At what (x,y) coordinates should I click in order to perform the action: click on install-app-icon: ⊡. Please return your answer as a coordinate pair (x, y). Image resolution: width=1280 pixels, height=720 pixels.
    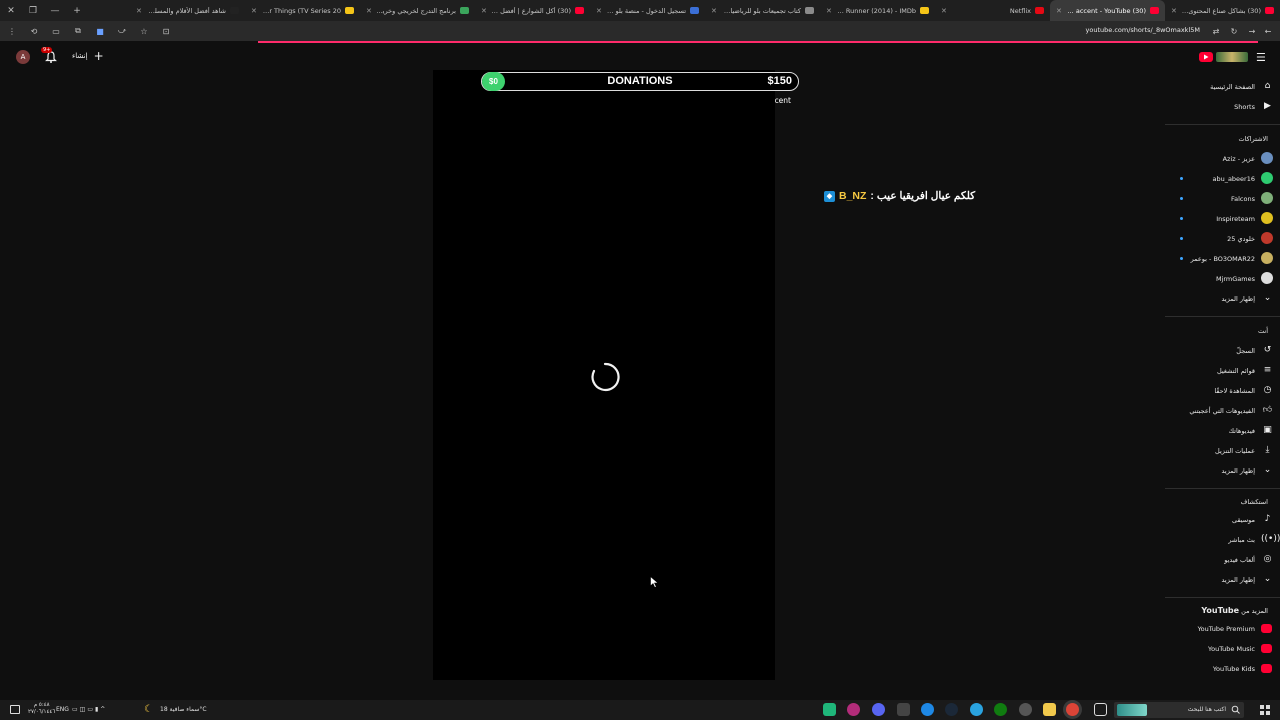
    Looking at the image, I should click on (166, 31).